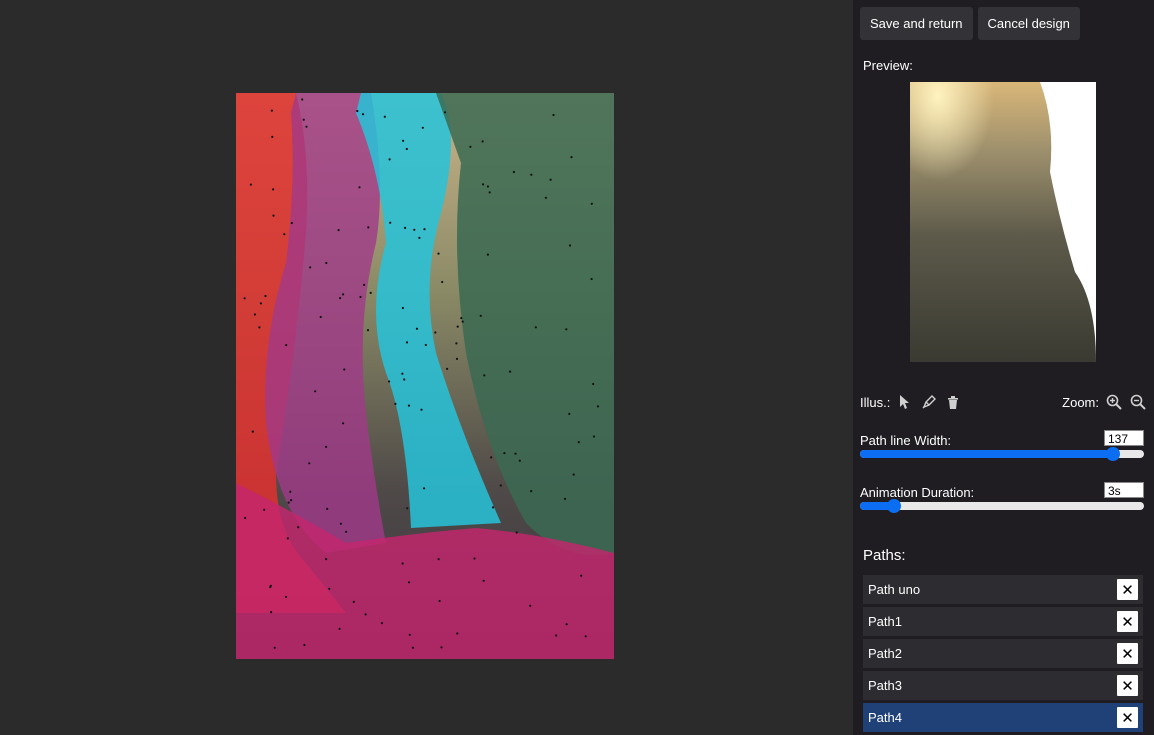  I want to click on animation-duration-slider, so click(1002, 506).